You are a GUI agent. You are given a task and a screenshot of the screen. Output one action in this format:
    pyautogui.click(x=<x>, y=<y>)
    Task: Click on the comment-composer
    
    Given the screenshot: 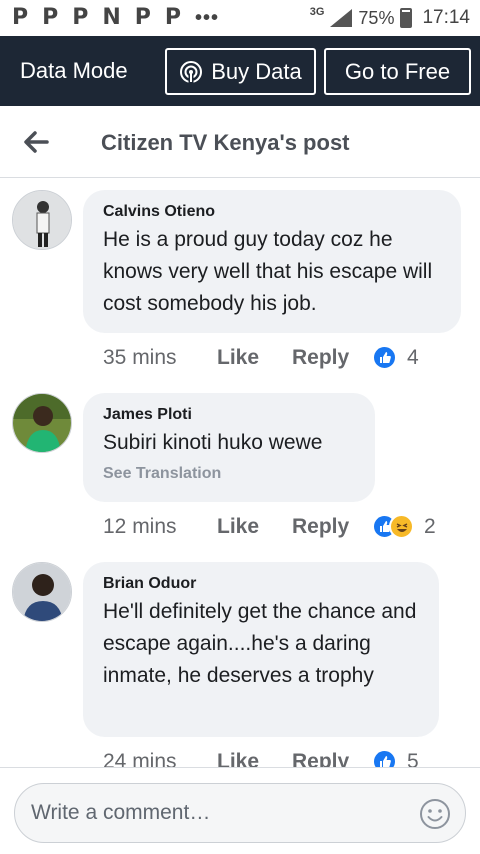 What is the action you would take?
    pyautogui.click(x=240, y=813)
    